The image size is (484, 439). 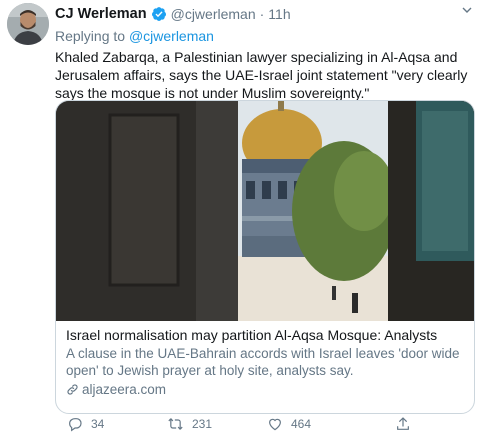 I want to click on author-name: CJ Werleman, so click(x=101, y=14).